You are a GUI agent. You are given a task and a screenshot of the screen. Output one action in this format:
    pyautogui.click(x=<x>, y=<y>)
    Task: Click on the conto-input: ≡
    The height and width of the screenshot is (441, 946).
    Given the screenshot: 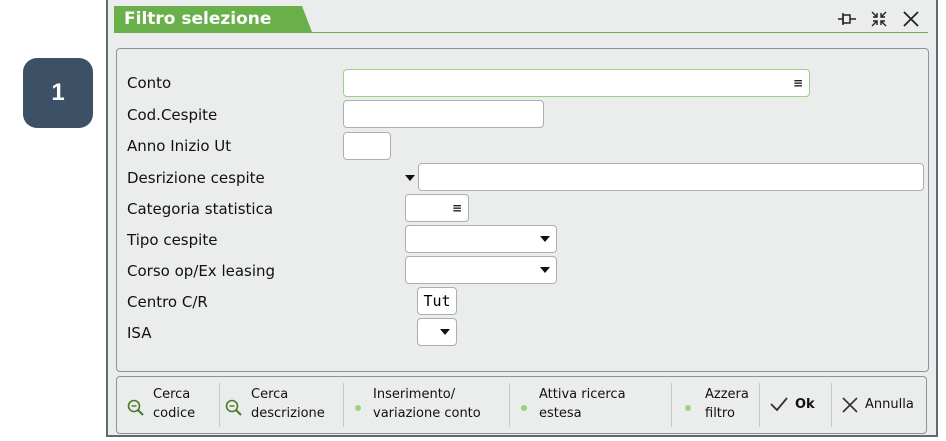 What is the action you would take?
    pyautogui.click(x=576, y=83)
    